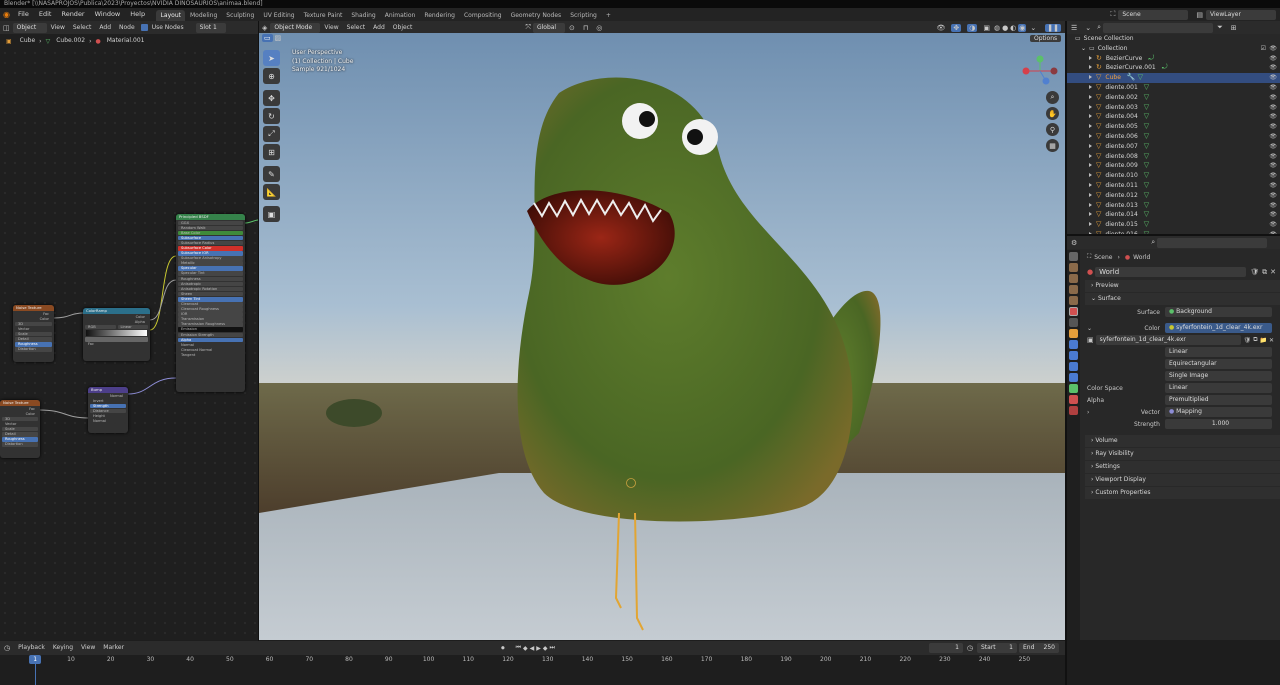  Describe the element at coordinates (1218, 328) in the screenshot. I see `color-field: ● syferfontein_1d_clear_4k.exr` at that location.